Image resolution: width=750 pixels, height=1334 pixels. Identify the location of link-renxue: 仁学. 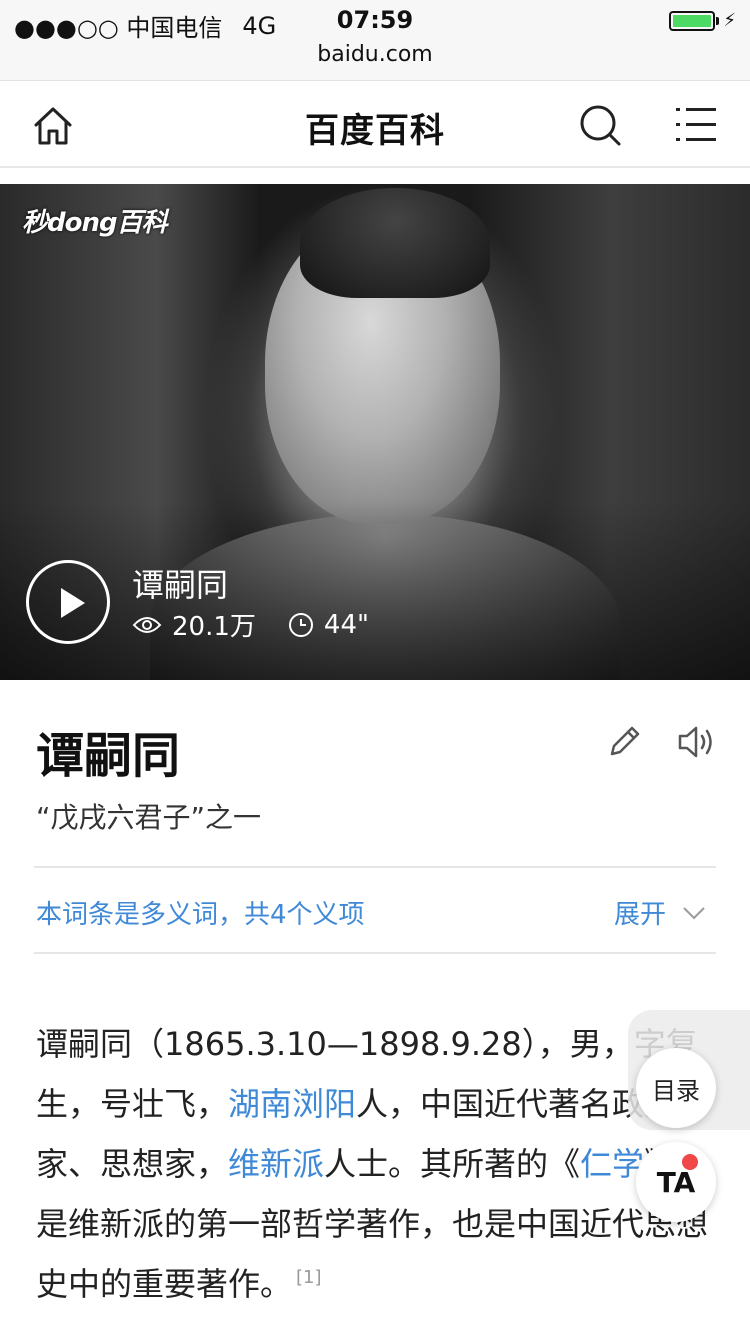
(612, 1164).